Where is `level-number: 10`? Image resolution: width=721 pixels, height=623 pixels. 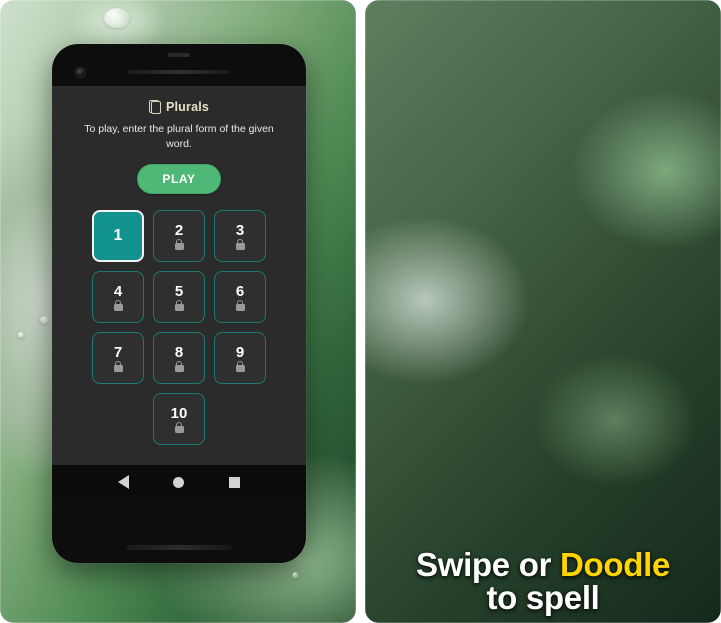 level-number: 10 is located at coordinates (179, 413).